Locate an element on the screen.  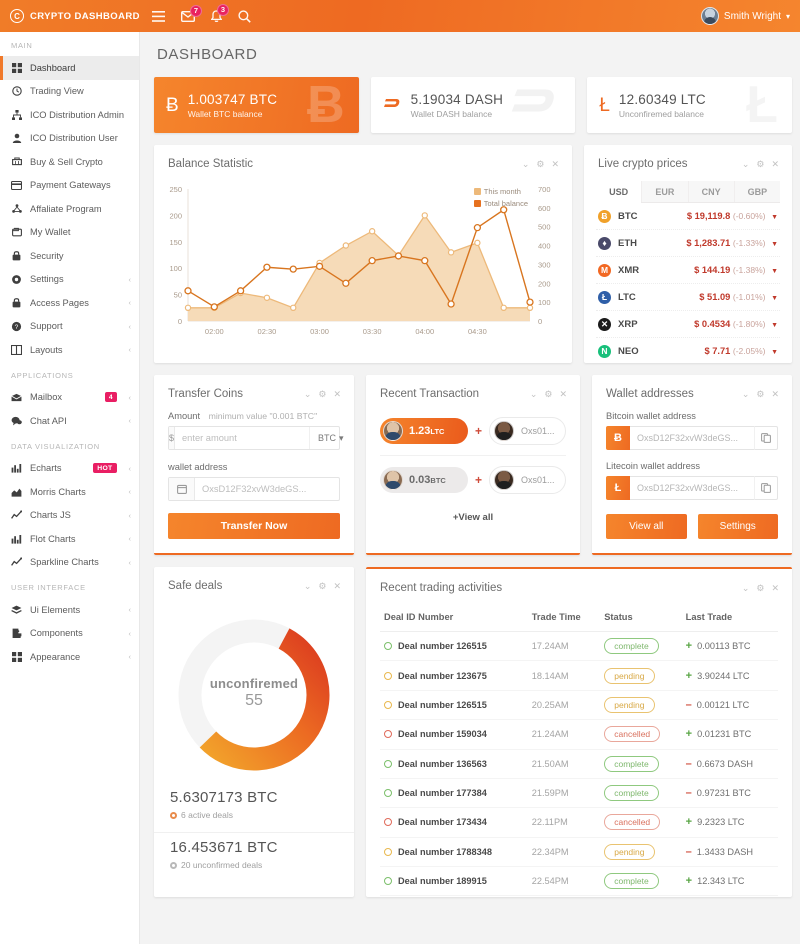
price-row: ♦ ETH $ 1,283.71 (-1.33%) ▼ is located at coordinates (688, 243).